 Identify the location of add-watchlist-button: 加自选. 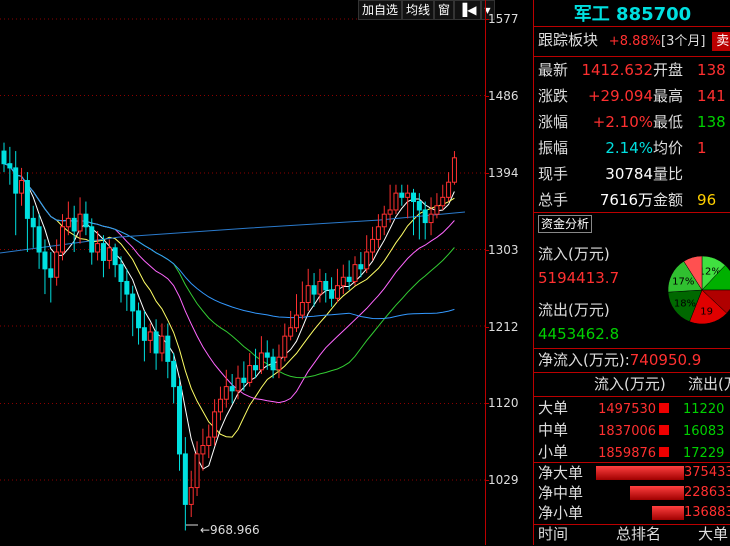
(380, 10).